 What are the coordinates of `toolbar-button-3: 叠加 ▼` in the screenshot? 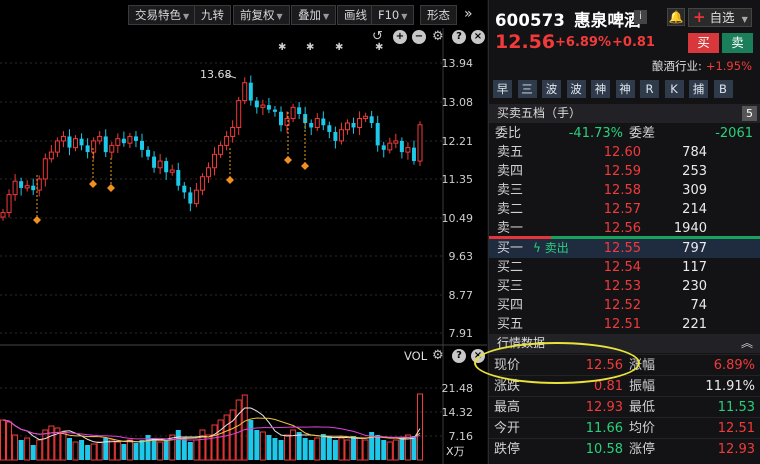 It's located at (314, 15).